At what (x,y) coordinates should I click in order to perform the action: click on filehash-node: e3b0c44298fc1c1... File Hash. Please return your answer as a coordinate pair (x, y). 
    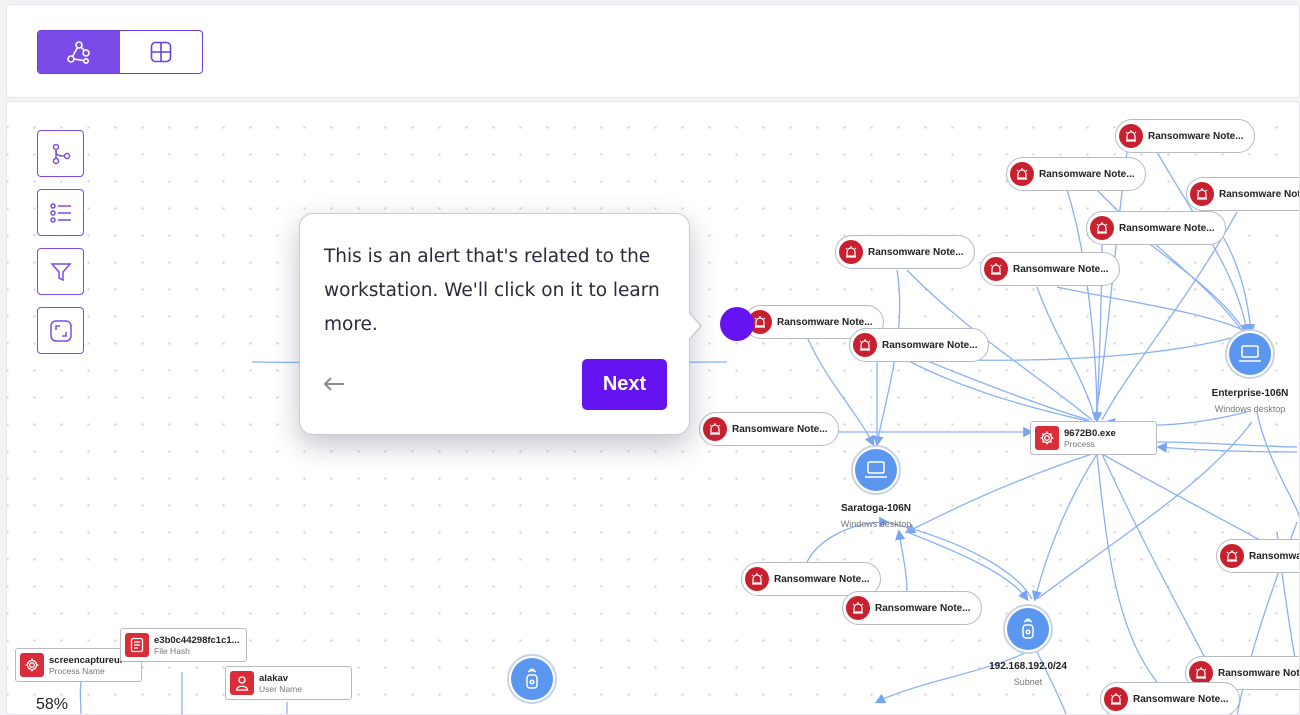
    Looking at the image, I should click on (183, 645).